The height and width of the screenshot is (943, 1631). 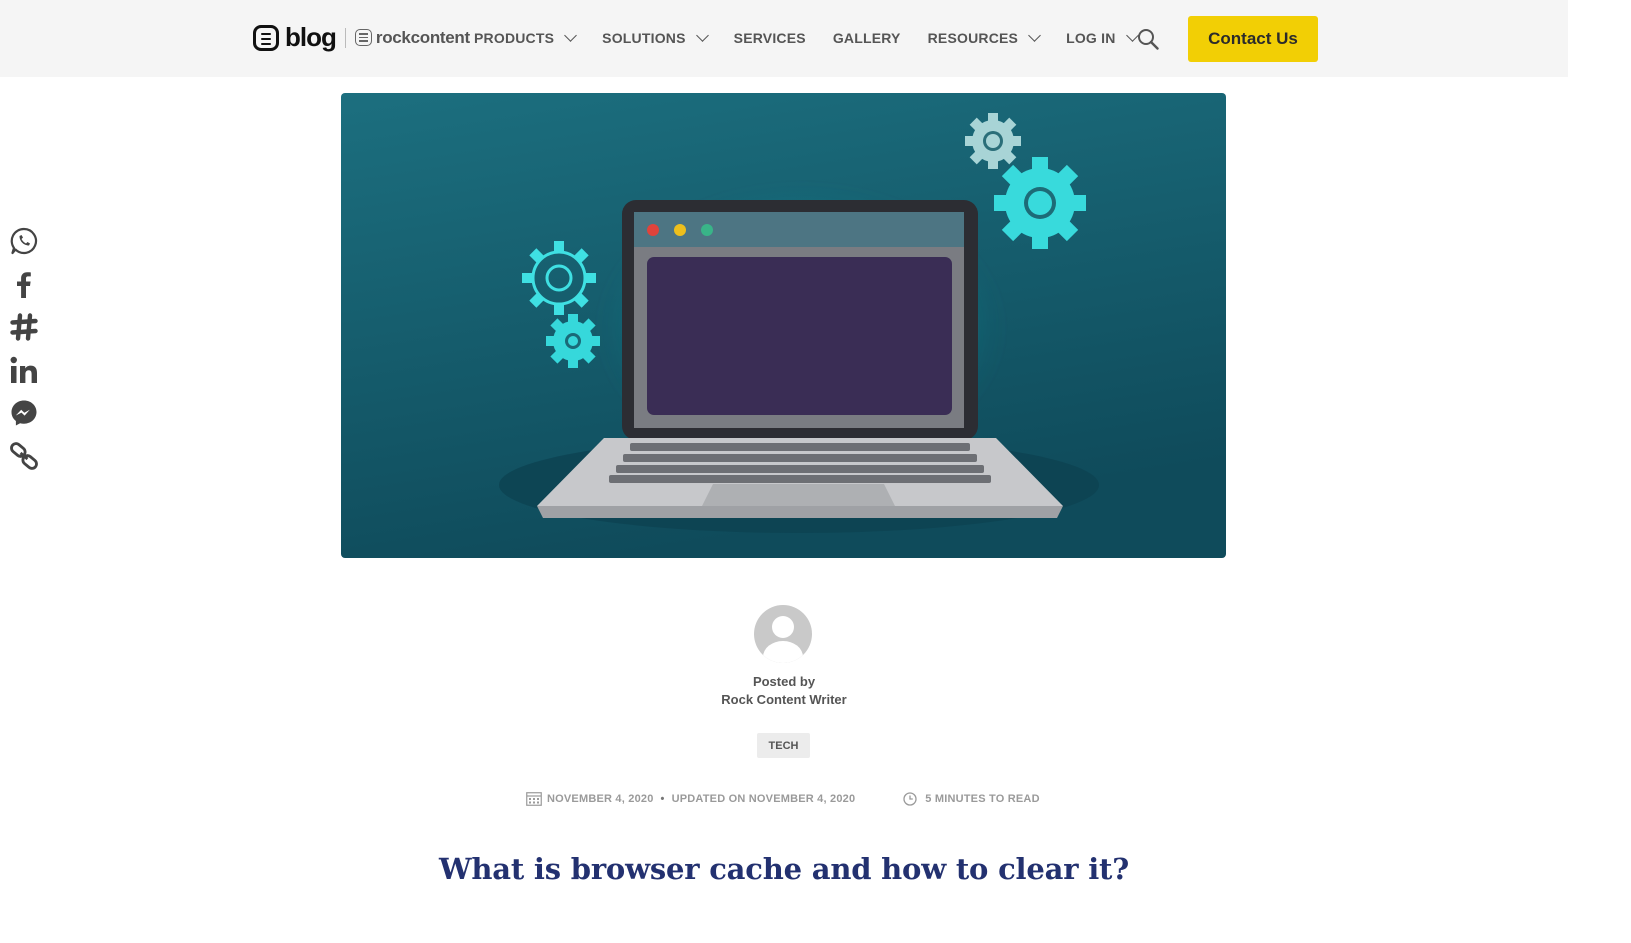 I want to click on share-sidebar, so click(x=25, y=355).